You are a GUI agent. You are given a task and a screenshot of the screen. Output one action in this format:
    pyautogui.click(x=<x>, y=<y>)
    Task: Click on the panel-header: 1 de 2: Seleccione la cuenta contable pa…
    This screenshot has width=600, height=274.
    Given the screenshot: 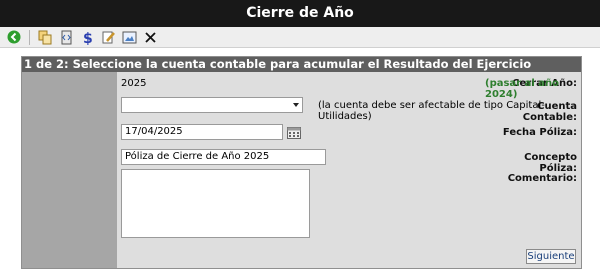 What is the action you would take?
    pyautogui.click(x=301, y=64)
    